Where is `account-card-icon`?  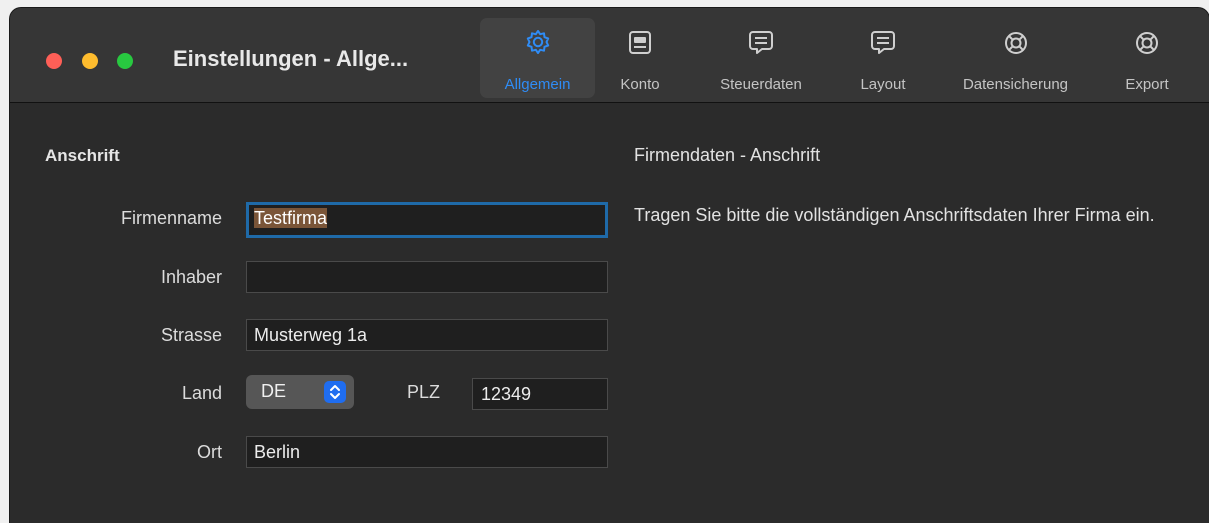 account-card-icon is located at coordinates (640, 43).